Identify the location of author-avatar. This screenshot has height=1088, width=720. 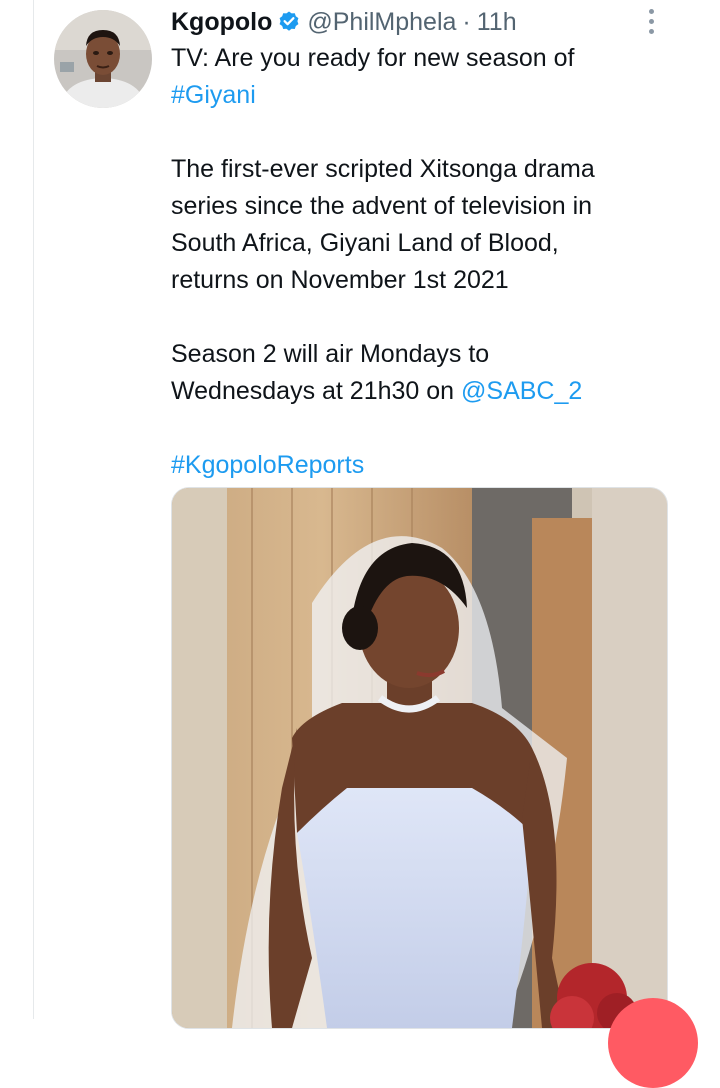
(103, 59).